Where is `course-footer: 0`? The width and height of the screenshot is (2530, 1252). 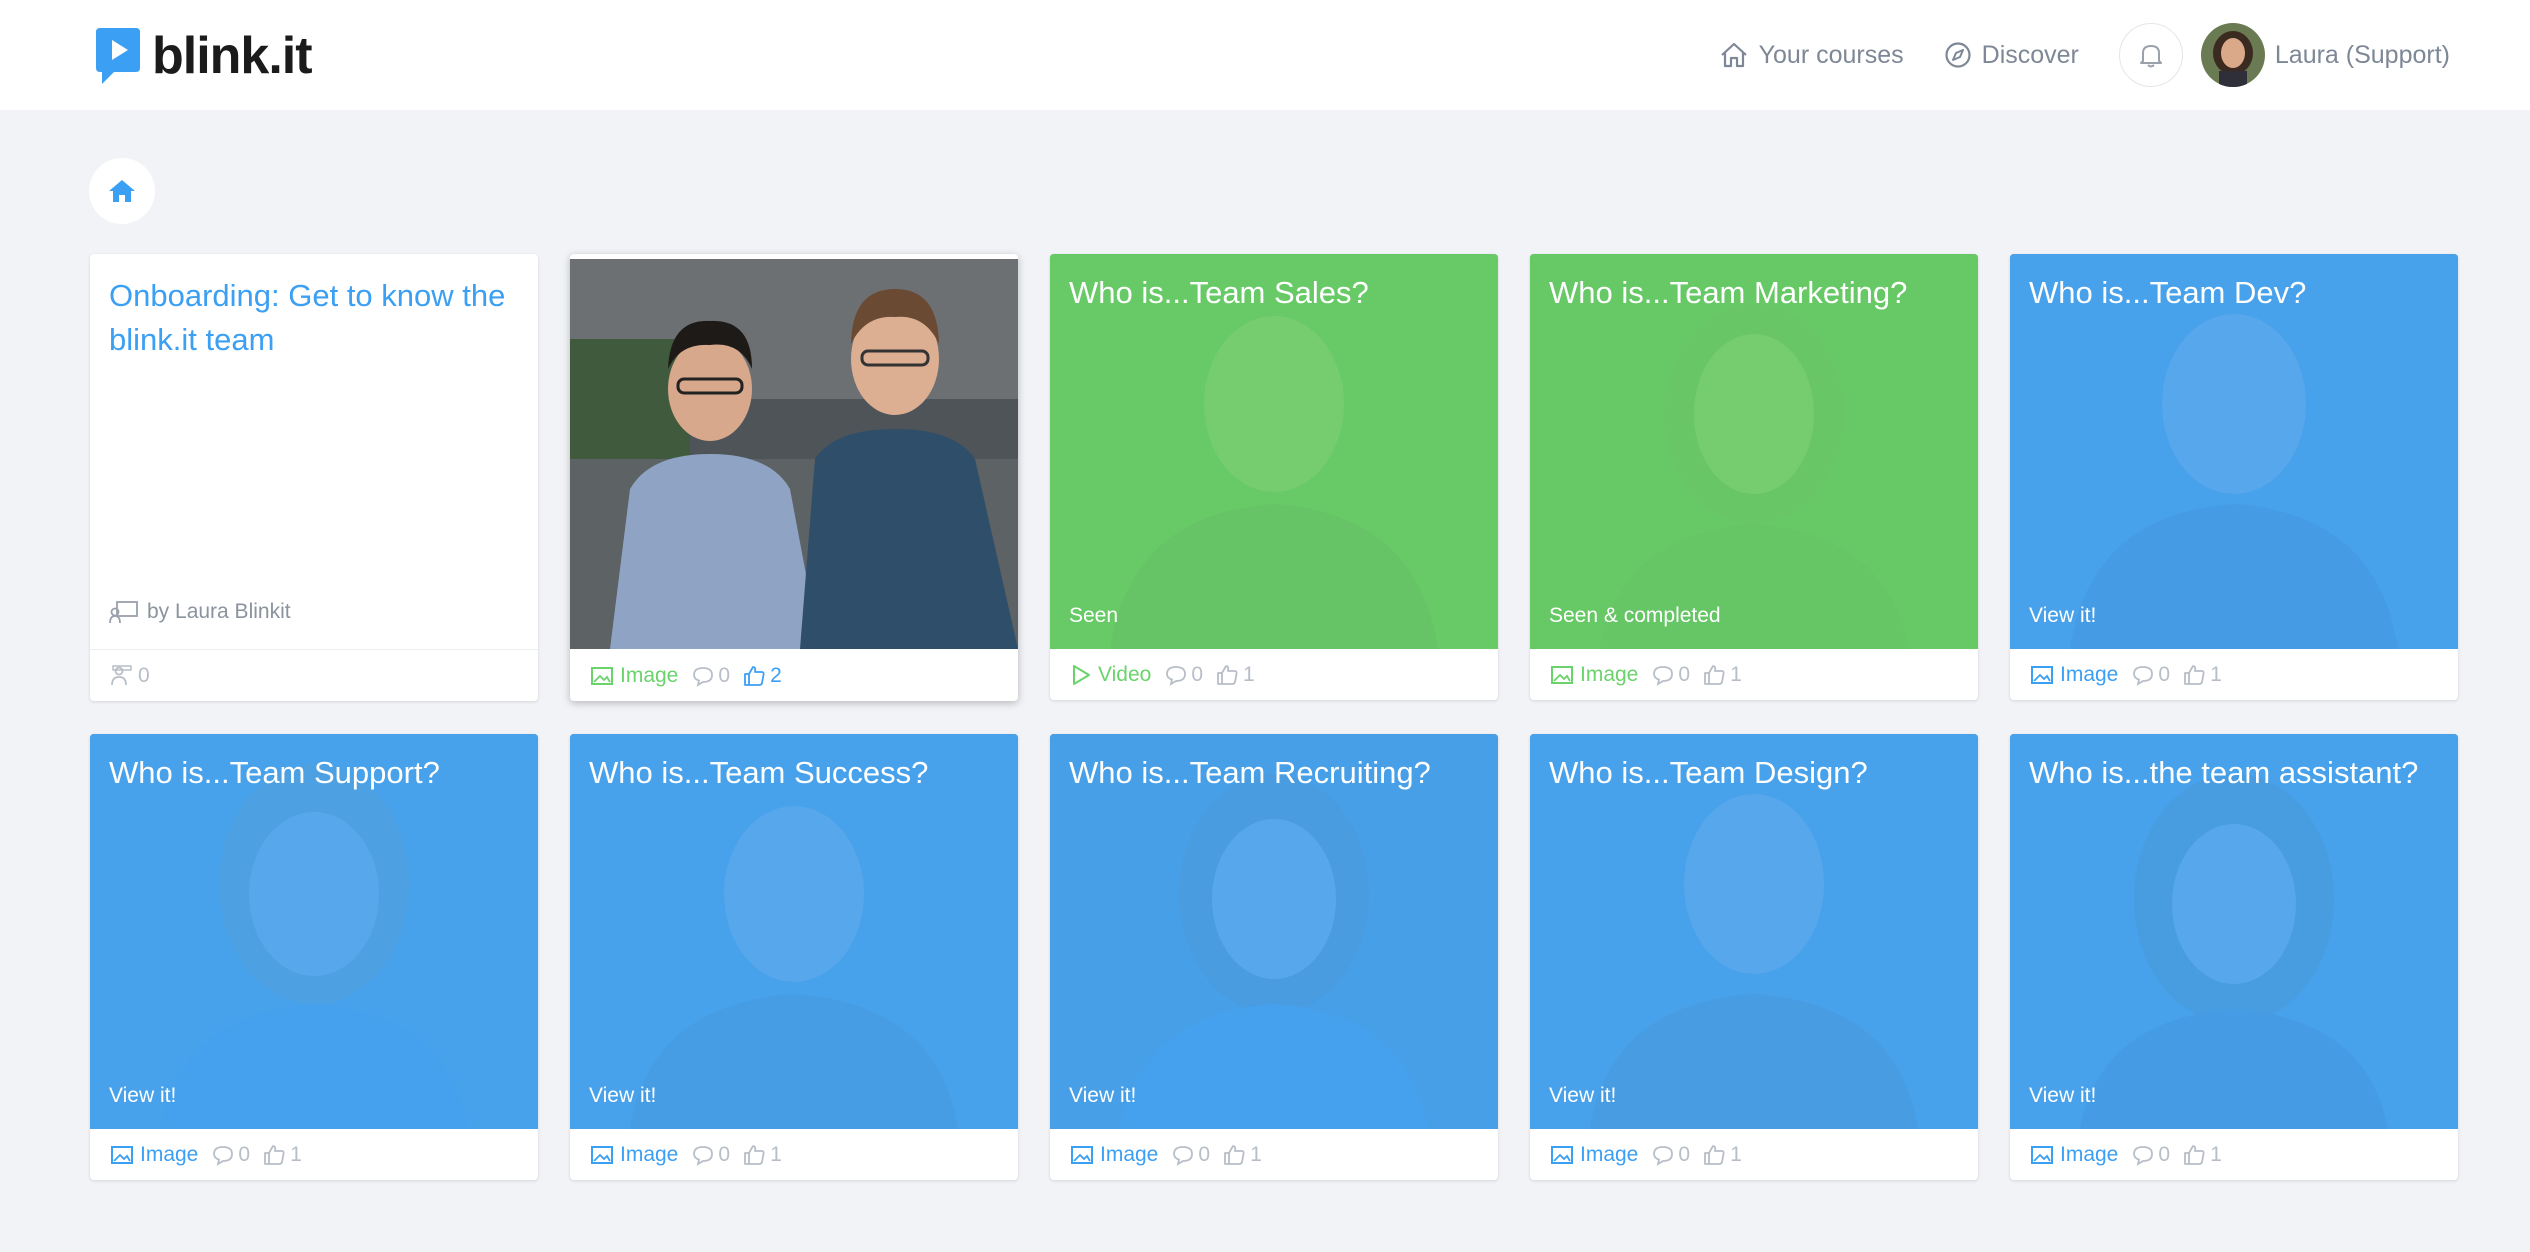
course-footer: 0 is located at coordinates (314, 675).